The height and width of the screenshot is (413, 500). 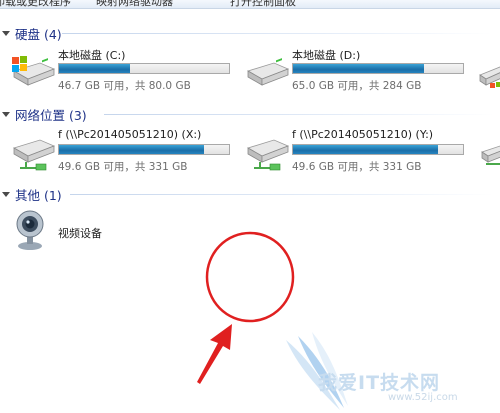 I want to click on drive-name: 本地磁盘 (C:), so click(x=92, y=55).